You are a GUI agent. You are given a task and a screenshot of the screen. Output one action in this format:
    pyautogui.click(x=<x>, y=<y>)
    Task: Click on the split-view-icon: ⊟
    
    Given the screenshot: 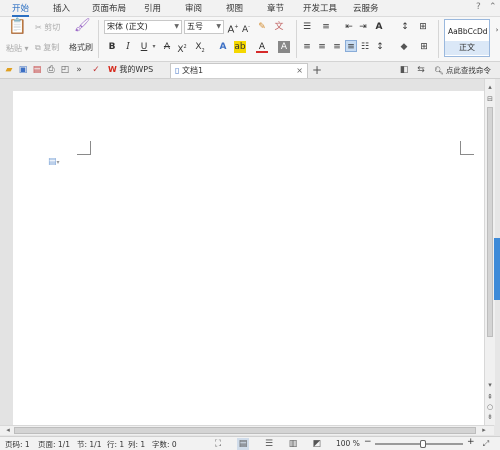 What is the action you would take?
    pyautogui.click(x=490, y=99)
    